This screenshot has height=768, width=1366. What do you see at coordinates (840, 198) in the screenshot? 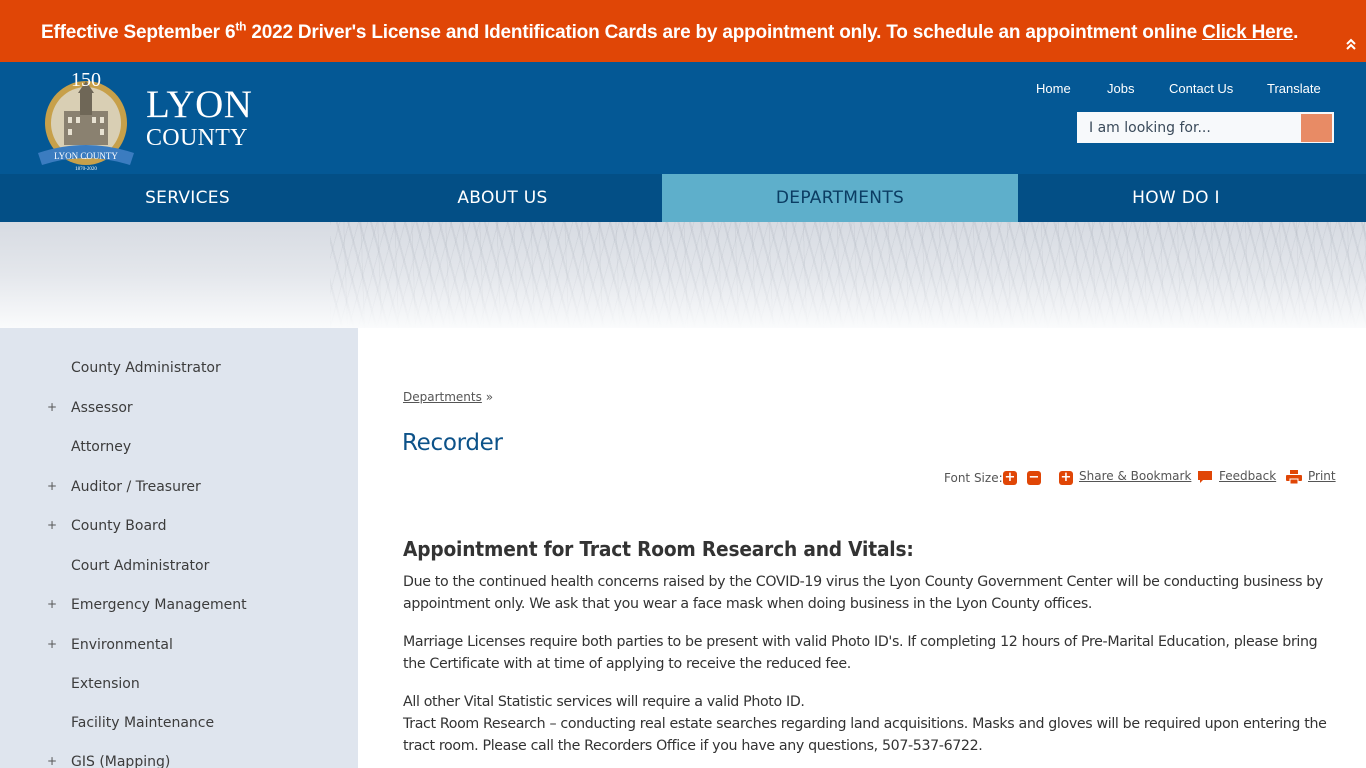
I see `nav-departments: DEPARTMENTS` at bounding box center [840, 198].